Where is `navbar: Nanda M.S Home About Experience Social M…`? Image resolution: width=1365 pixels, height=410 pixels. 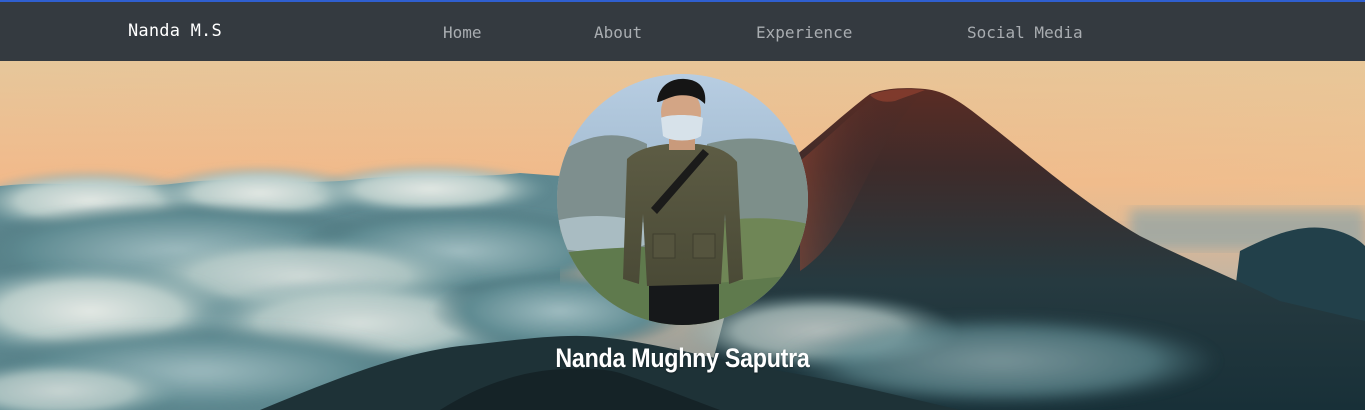 navbar: Nanda M.S Home About Experience Social M… is located at coordinates (682, 30).